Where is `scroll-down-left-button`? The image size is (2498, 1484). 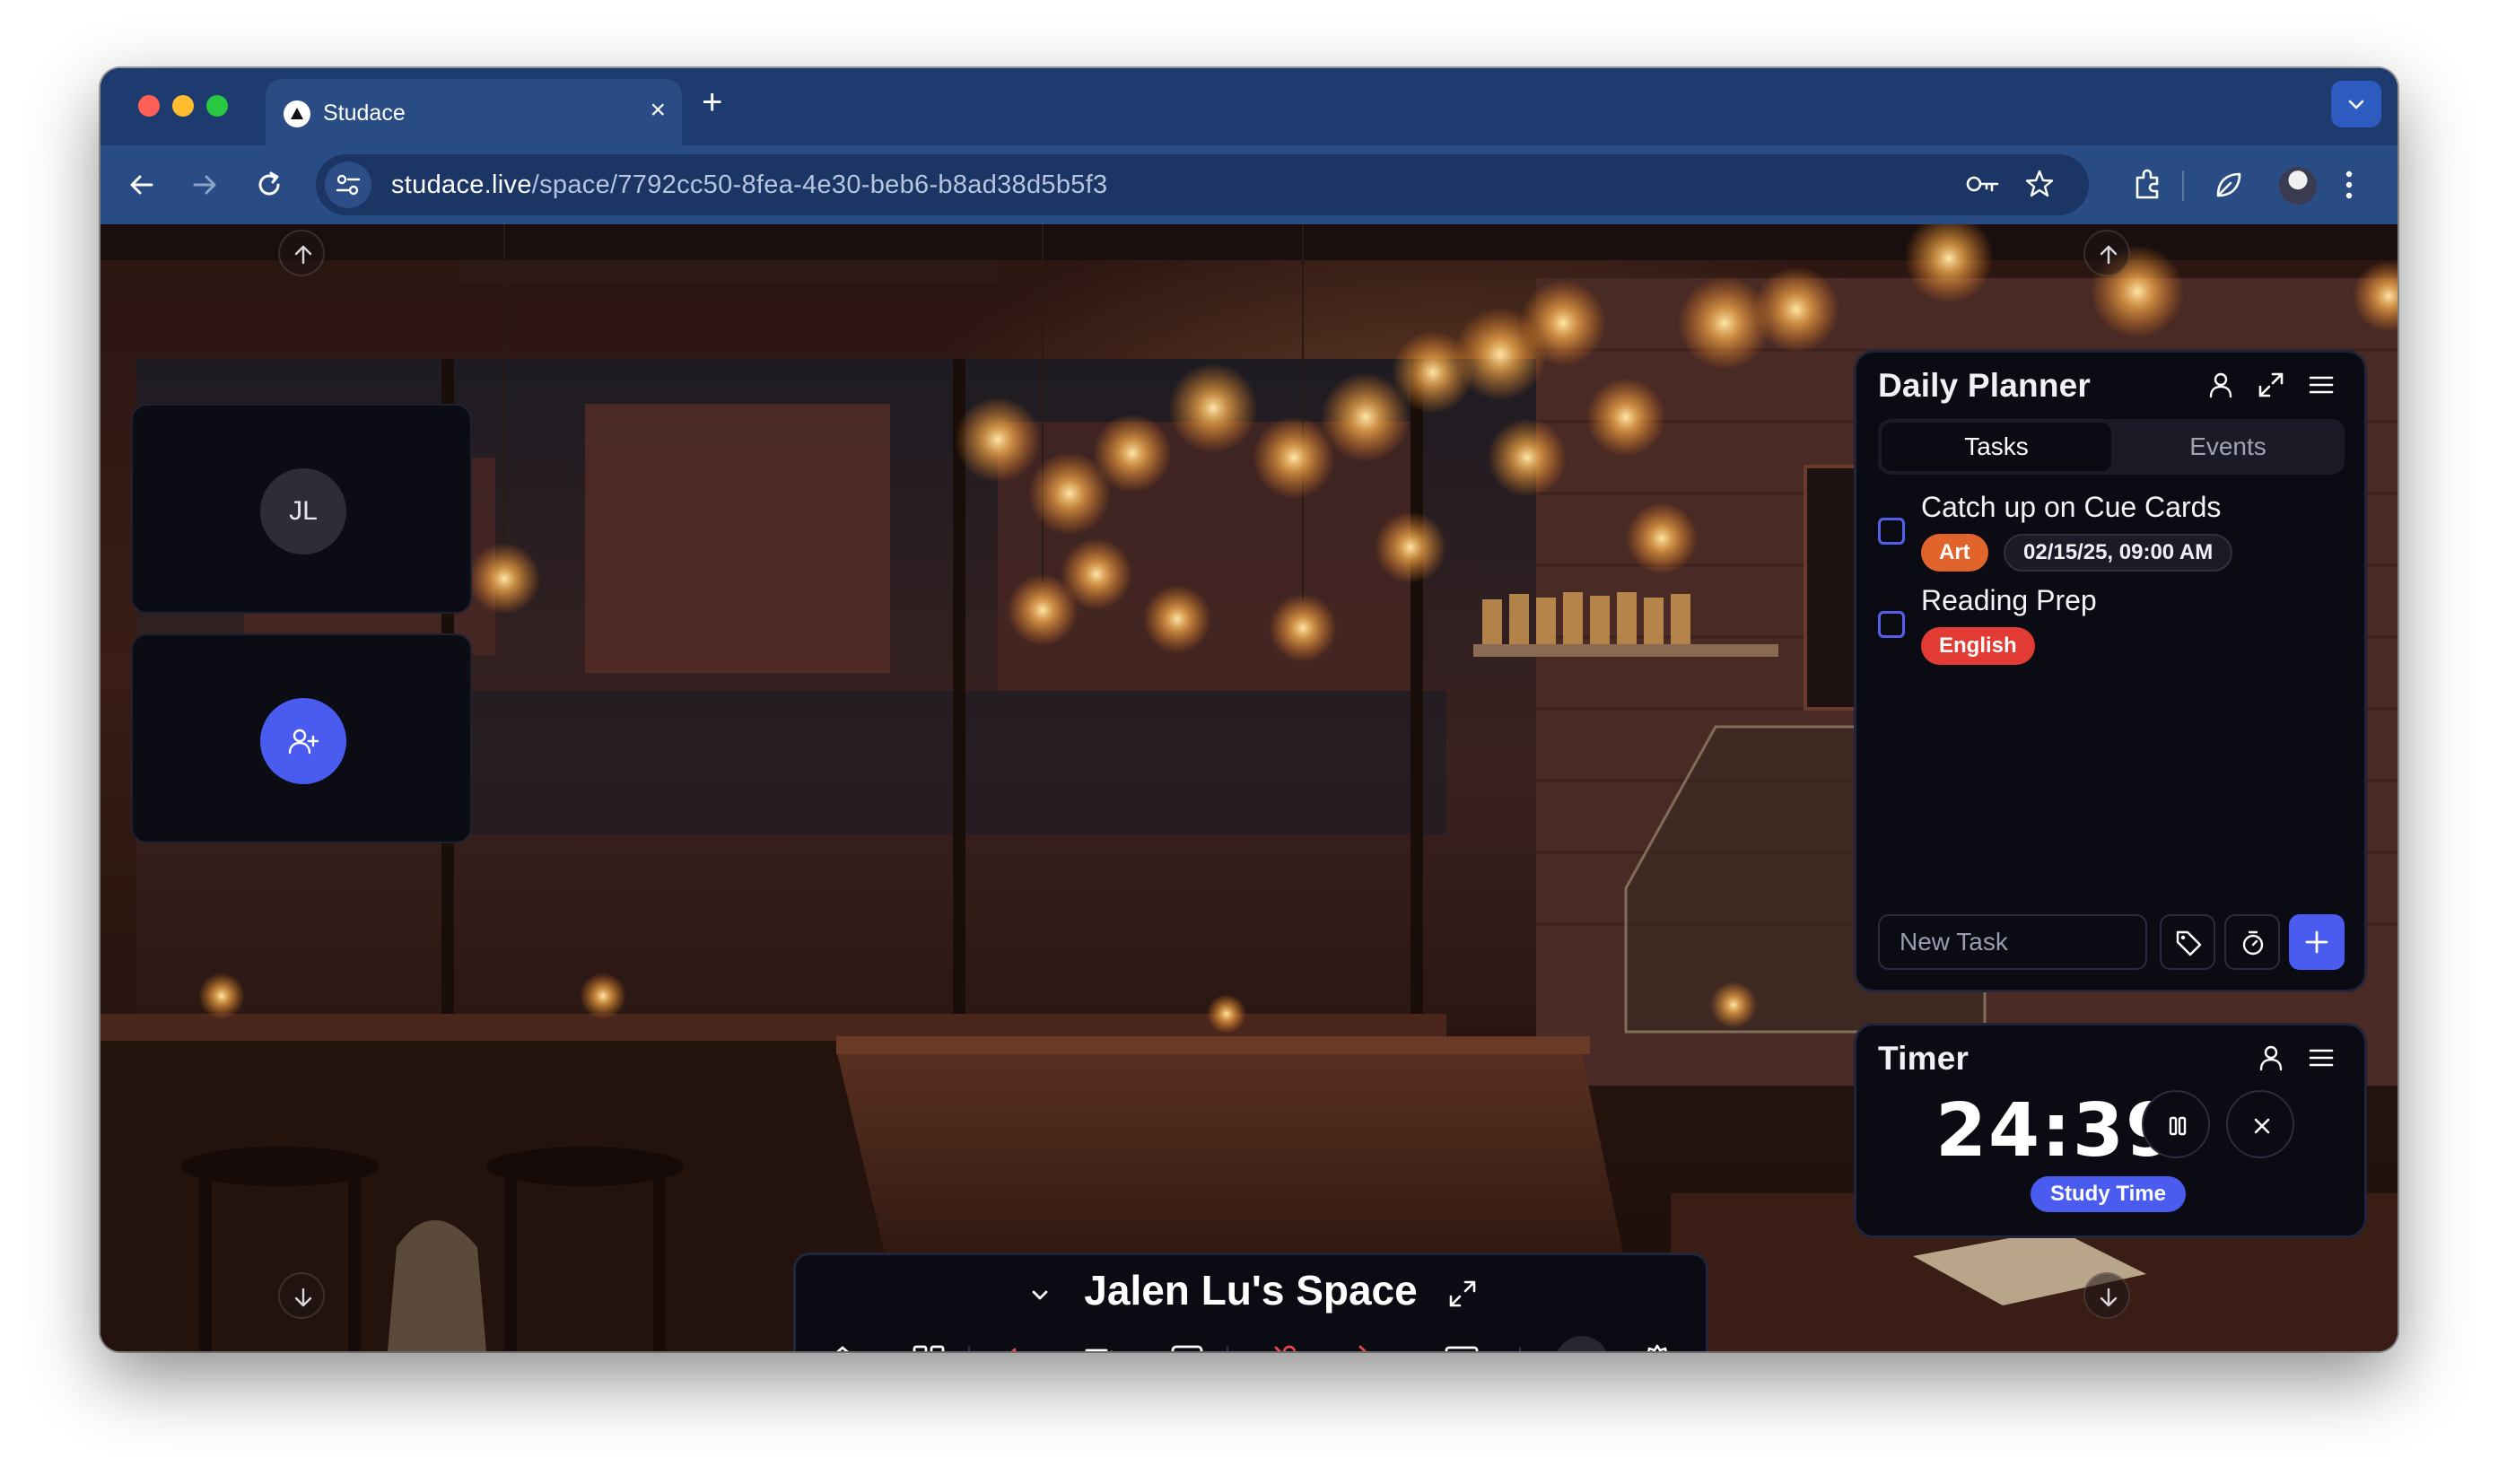 scroll-down-left-button is located at coordinates (302, 1296).